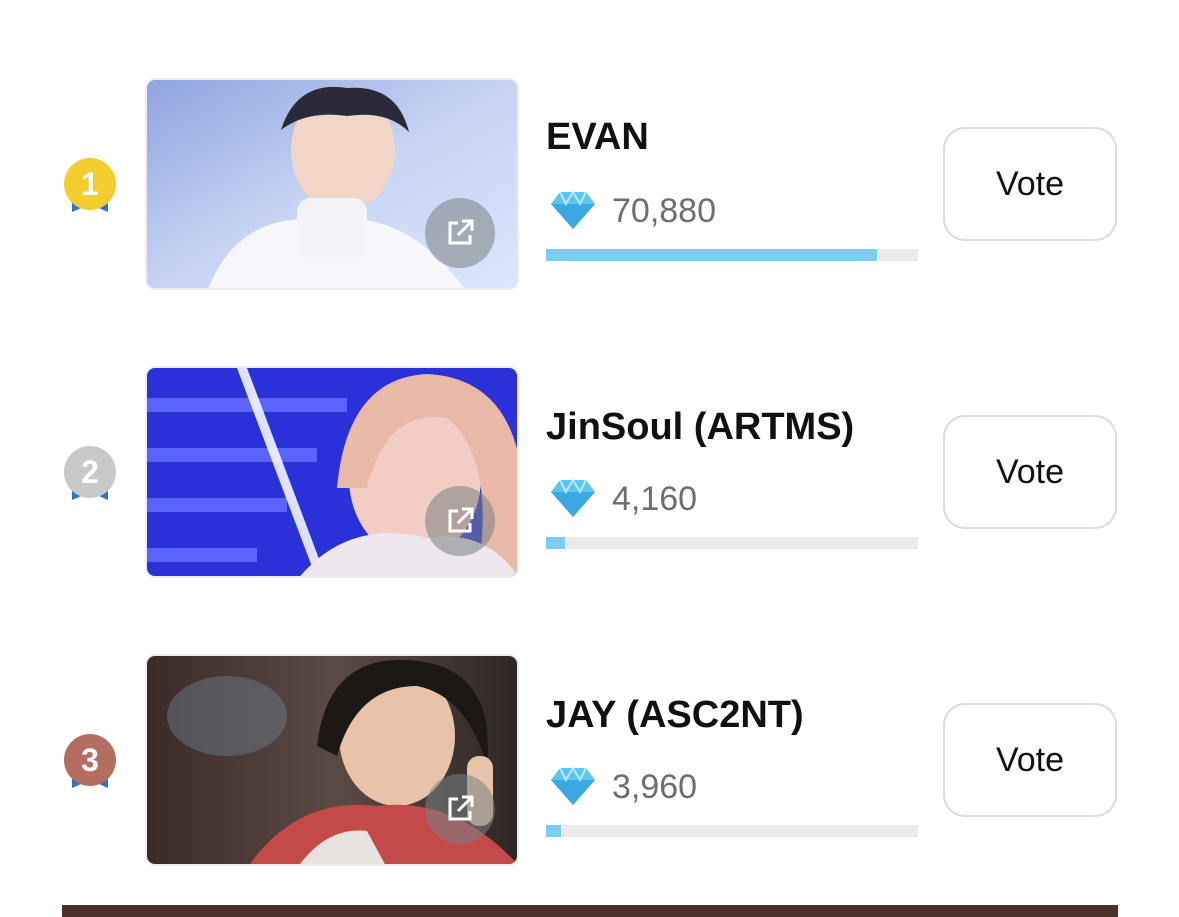 The image size is (1179, 917). I want to click on artist-name: EVAN, so click(597, 137).